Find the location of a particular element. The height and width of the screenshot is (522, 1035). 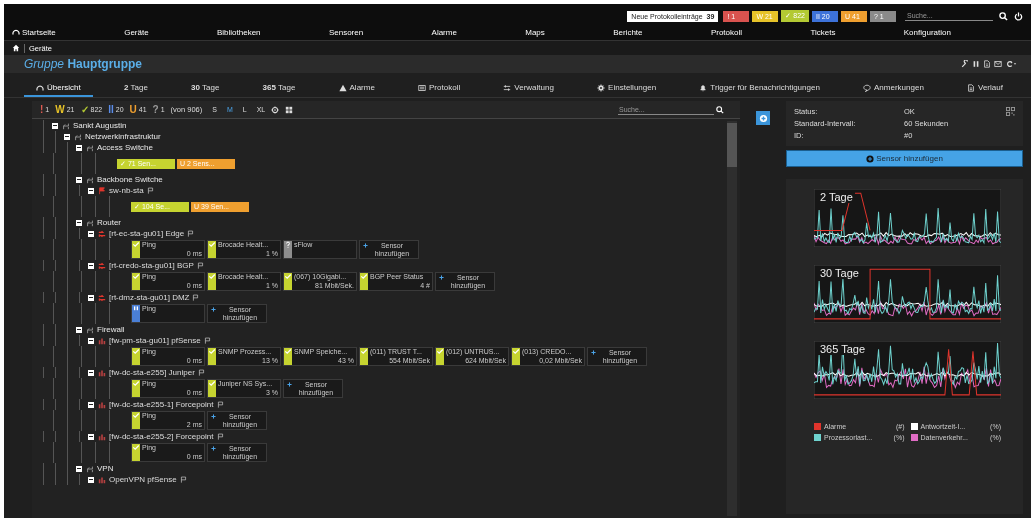

gauge-icon is located at coordinates (16, 32).